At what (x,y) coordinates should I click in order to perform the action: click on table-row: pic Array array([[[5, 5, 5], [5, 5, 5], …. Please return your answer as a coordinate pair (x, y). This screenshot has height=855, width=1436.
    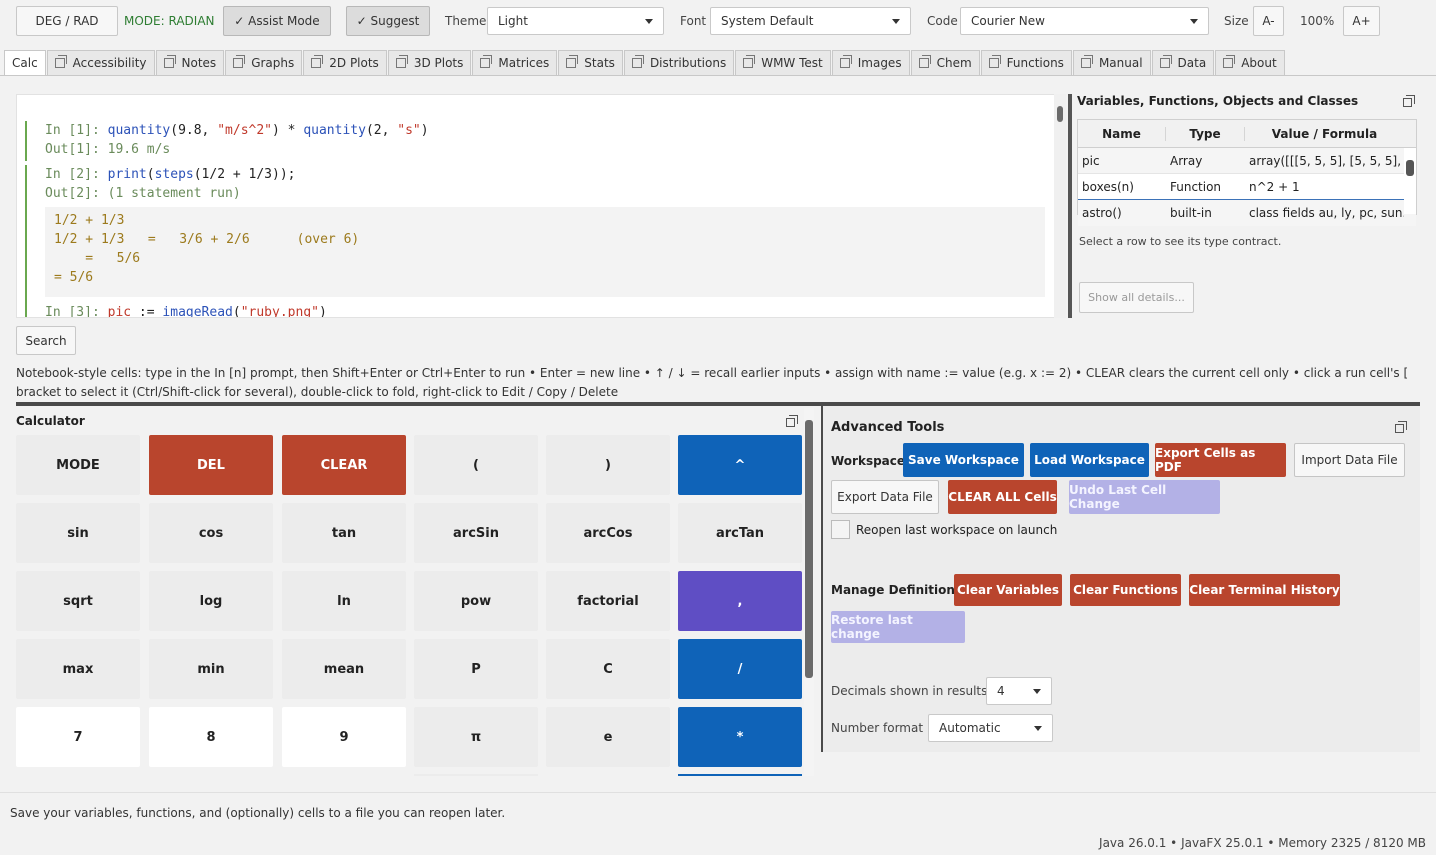
    Looking at the image, I should click on (1247, 161).